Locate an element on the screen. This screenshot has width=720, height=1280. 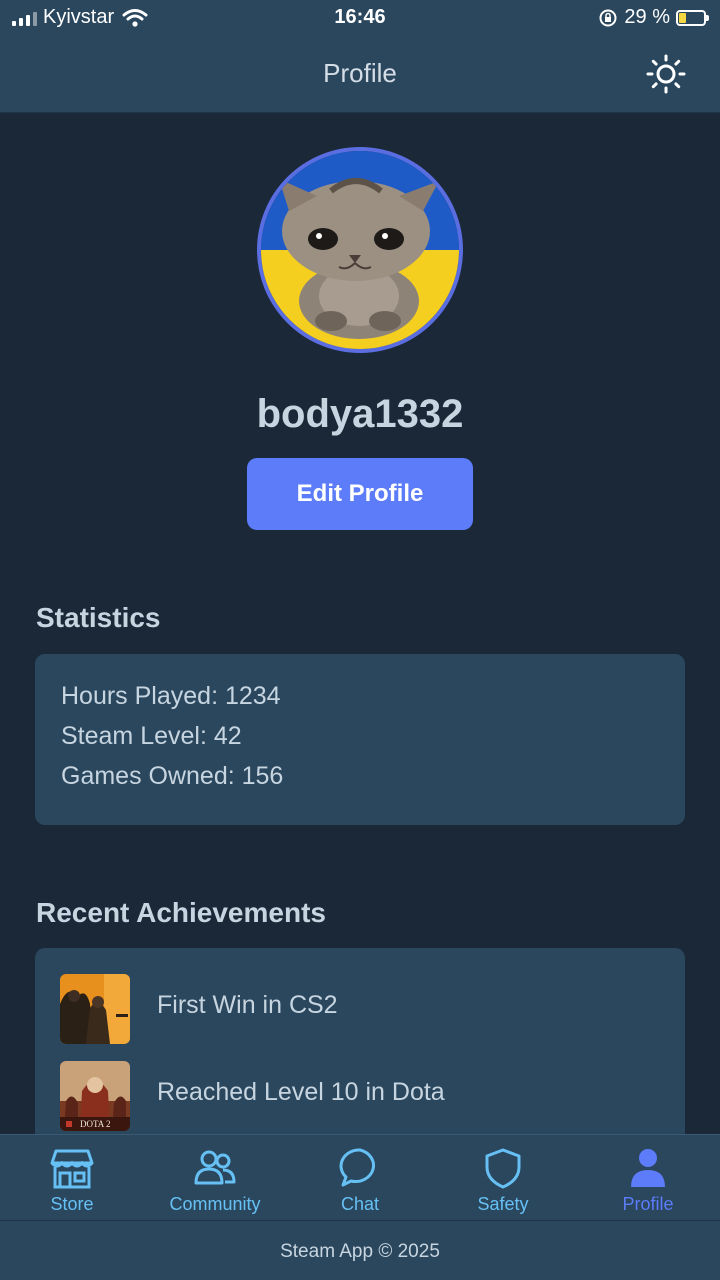
theme-toggle-button is located at coordinates (666, 74).